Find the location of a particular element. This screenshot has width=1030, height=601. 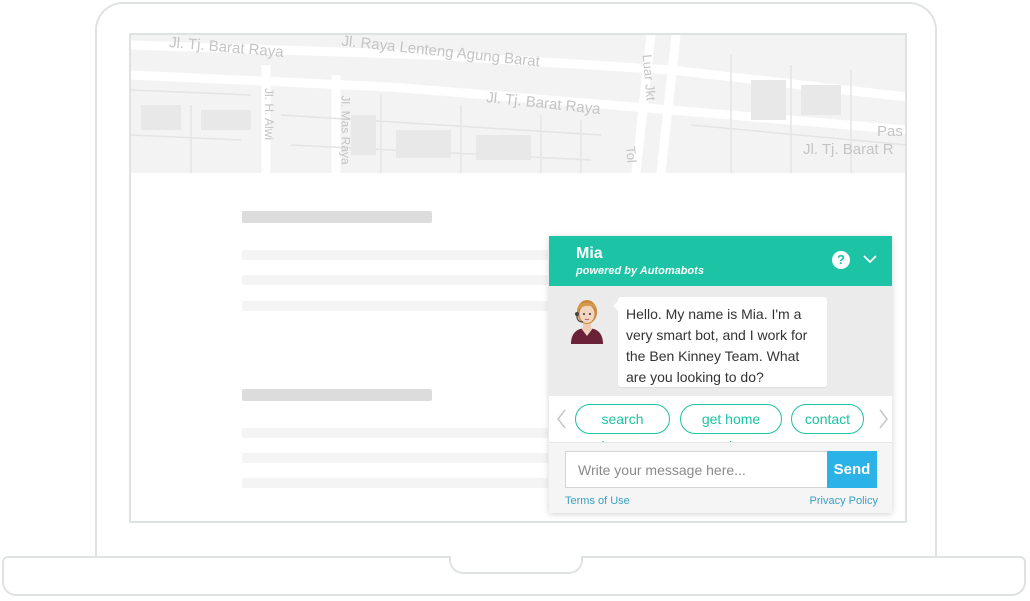

map-label: Jl. H. Alwi is located at coordinates (269, 114).